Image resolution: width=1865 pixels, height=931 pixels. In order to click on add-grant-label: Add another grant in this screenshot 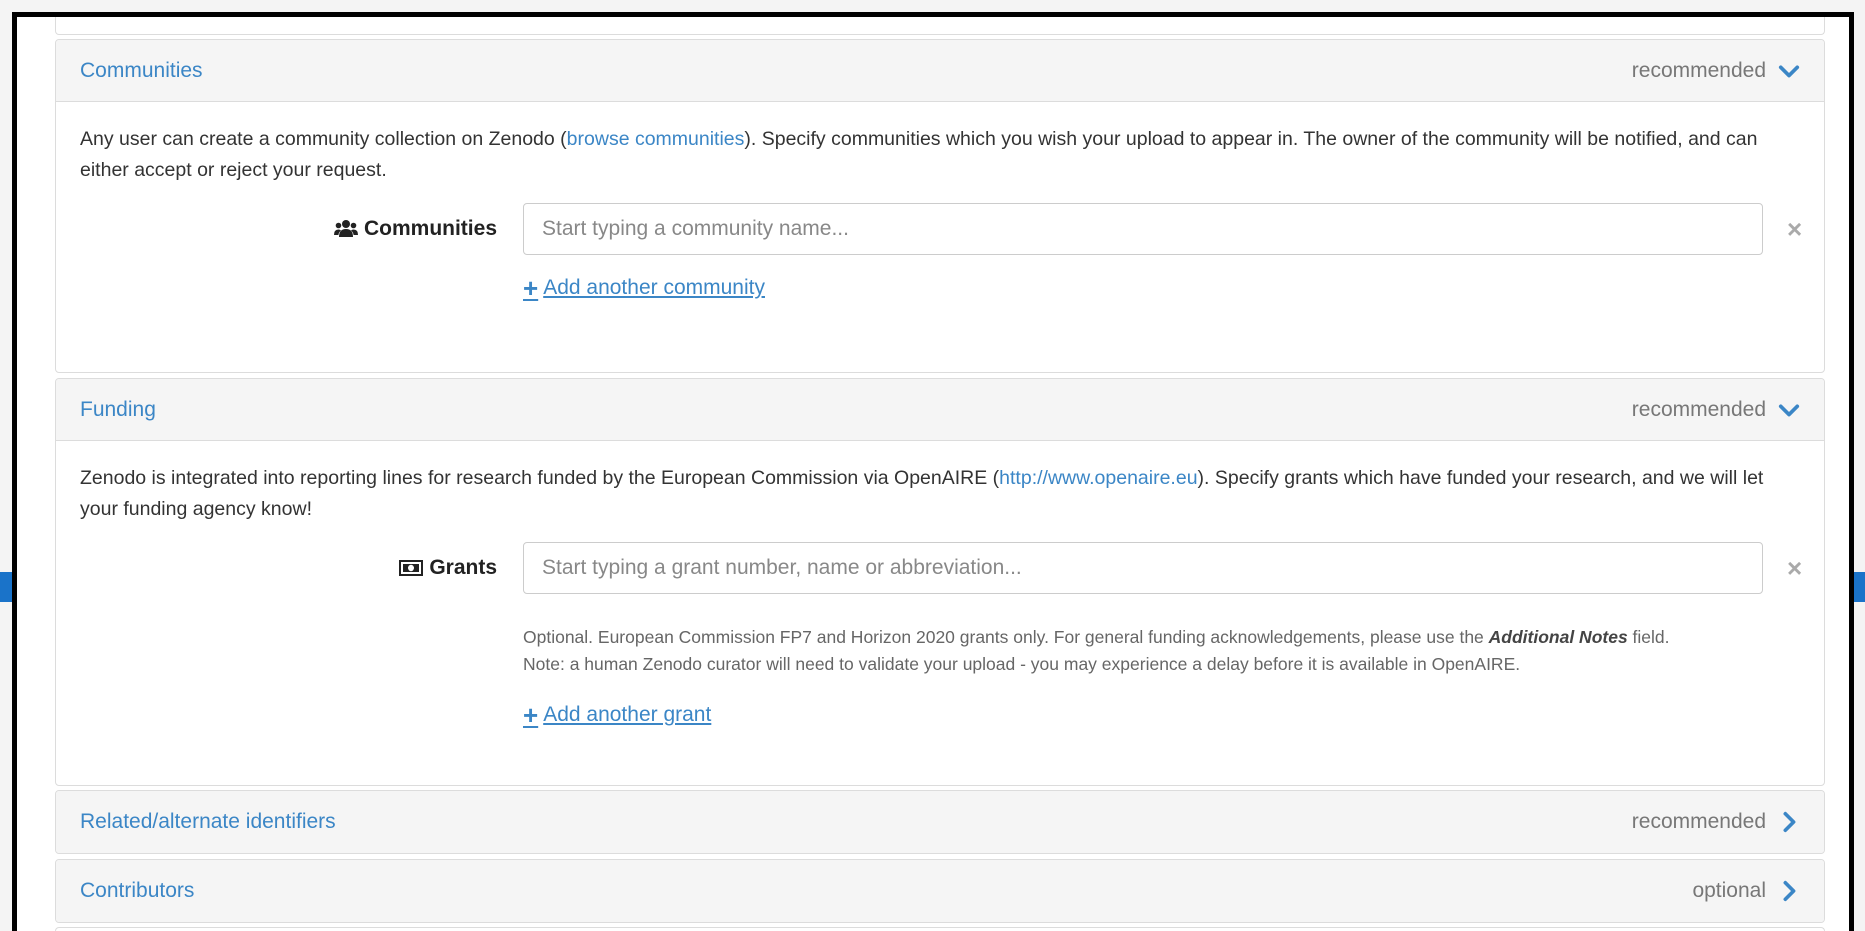, I will do `click(627, 714)`.